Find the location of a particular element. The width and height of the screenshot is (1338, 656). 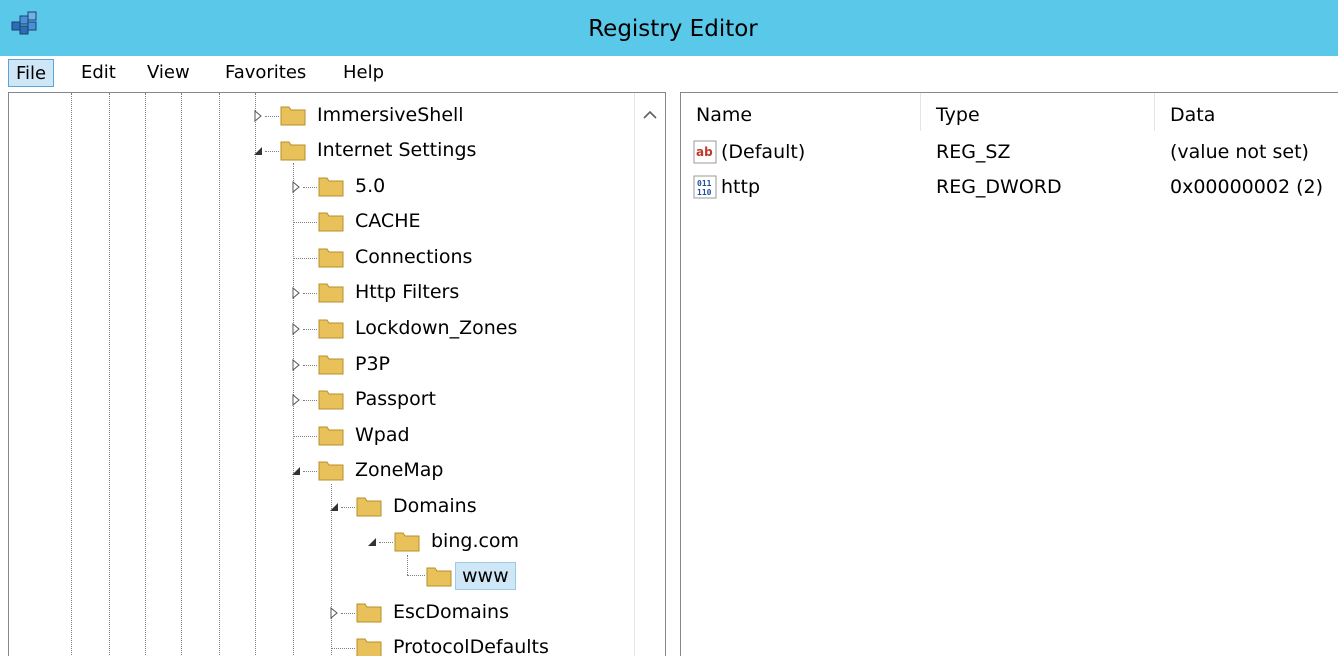

node-label: 5.0 is located at coordinates (370, 186).